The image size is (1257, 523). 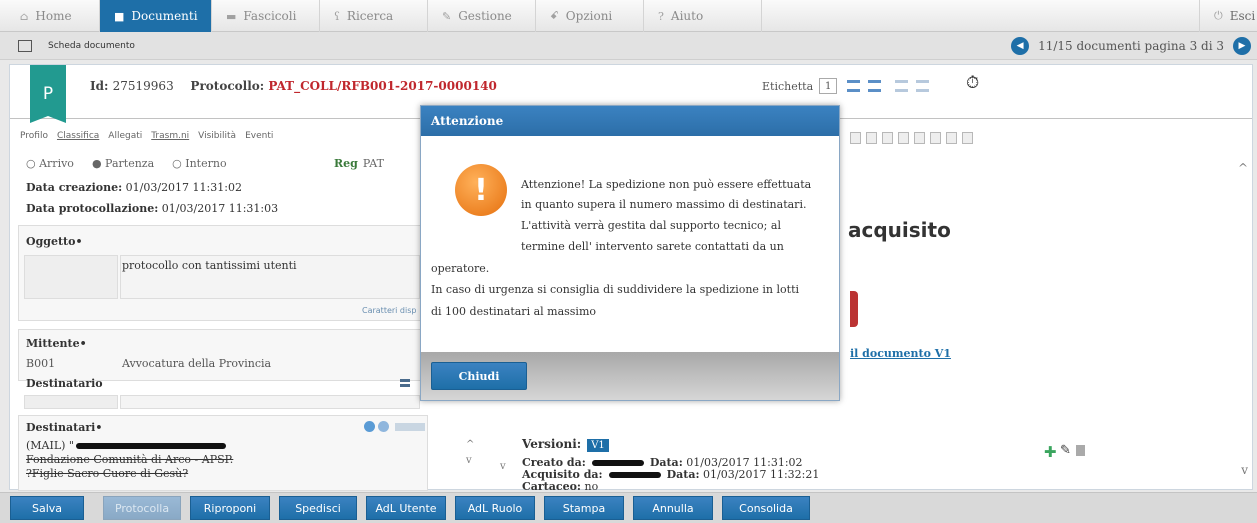 What do you see at coordinates (854, 86) in the screenshot?
I see `barcode-icon` at bounding box center [854, 86].